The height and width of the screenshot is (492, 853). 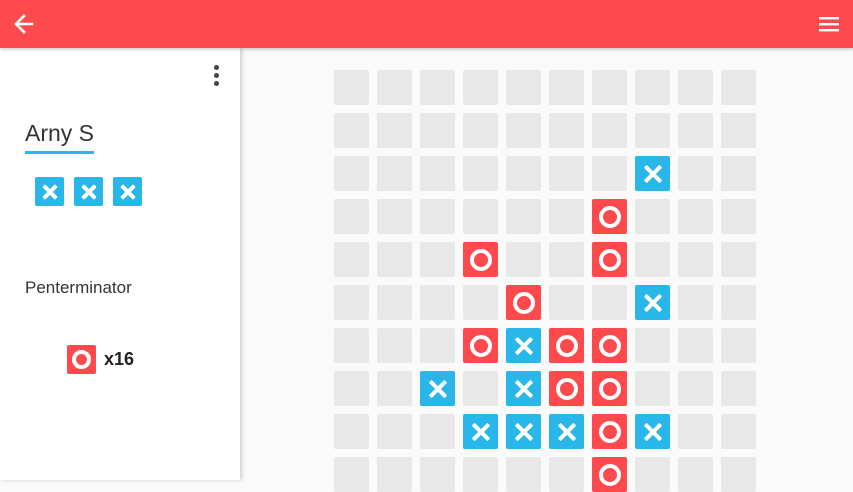 I want to click on player1-marks, so click(x=88, y=191).